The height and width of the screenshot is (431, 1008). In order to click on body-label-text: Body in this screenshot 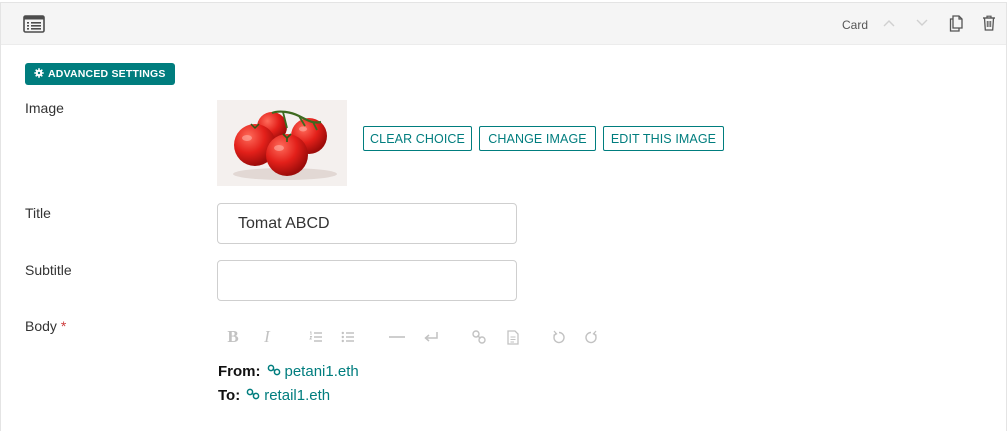, I will do `click(41, 326)`.